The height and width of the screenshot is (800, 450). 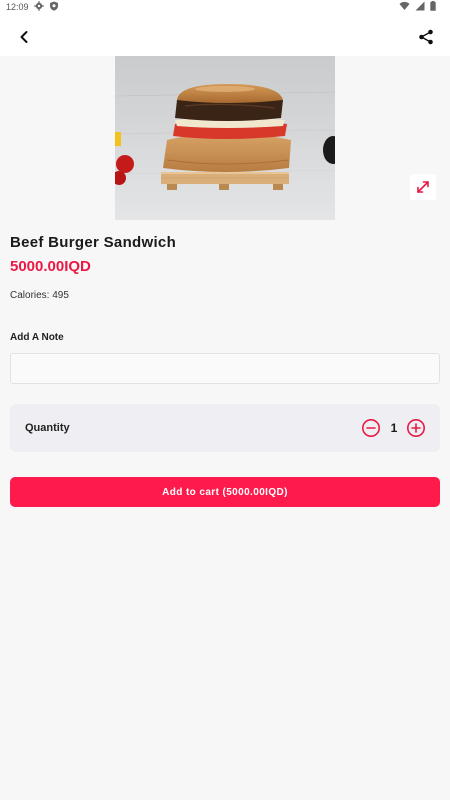 I want to click on settings-icon, so click(x=39, y=6).